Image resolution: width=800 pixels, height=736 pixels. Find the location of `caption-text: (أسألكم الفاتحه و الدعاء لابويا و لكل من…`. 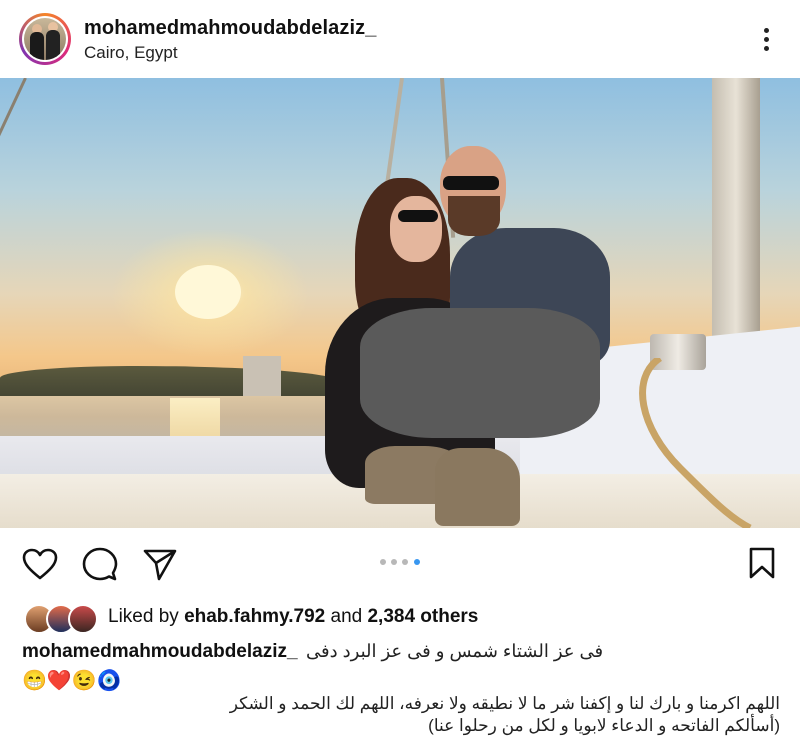

caption-text: (أسألكم الفاتحه و الدعاء لابويا و لكل من… is located at coordinates (604, 725).